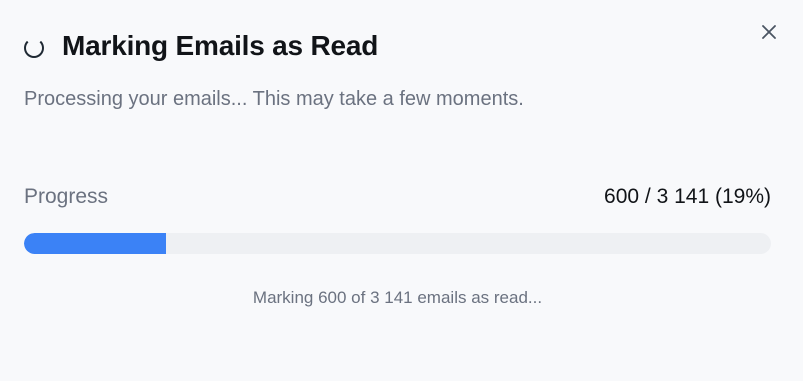  Describe the element at coordinates (66, 196) in the screenshot. I see `progress-label: Progress` at that location.